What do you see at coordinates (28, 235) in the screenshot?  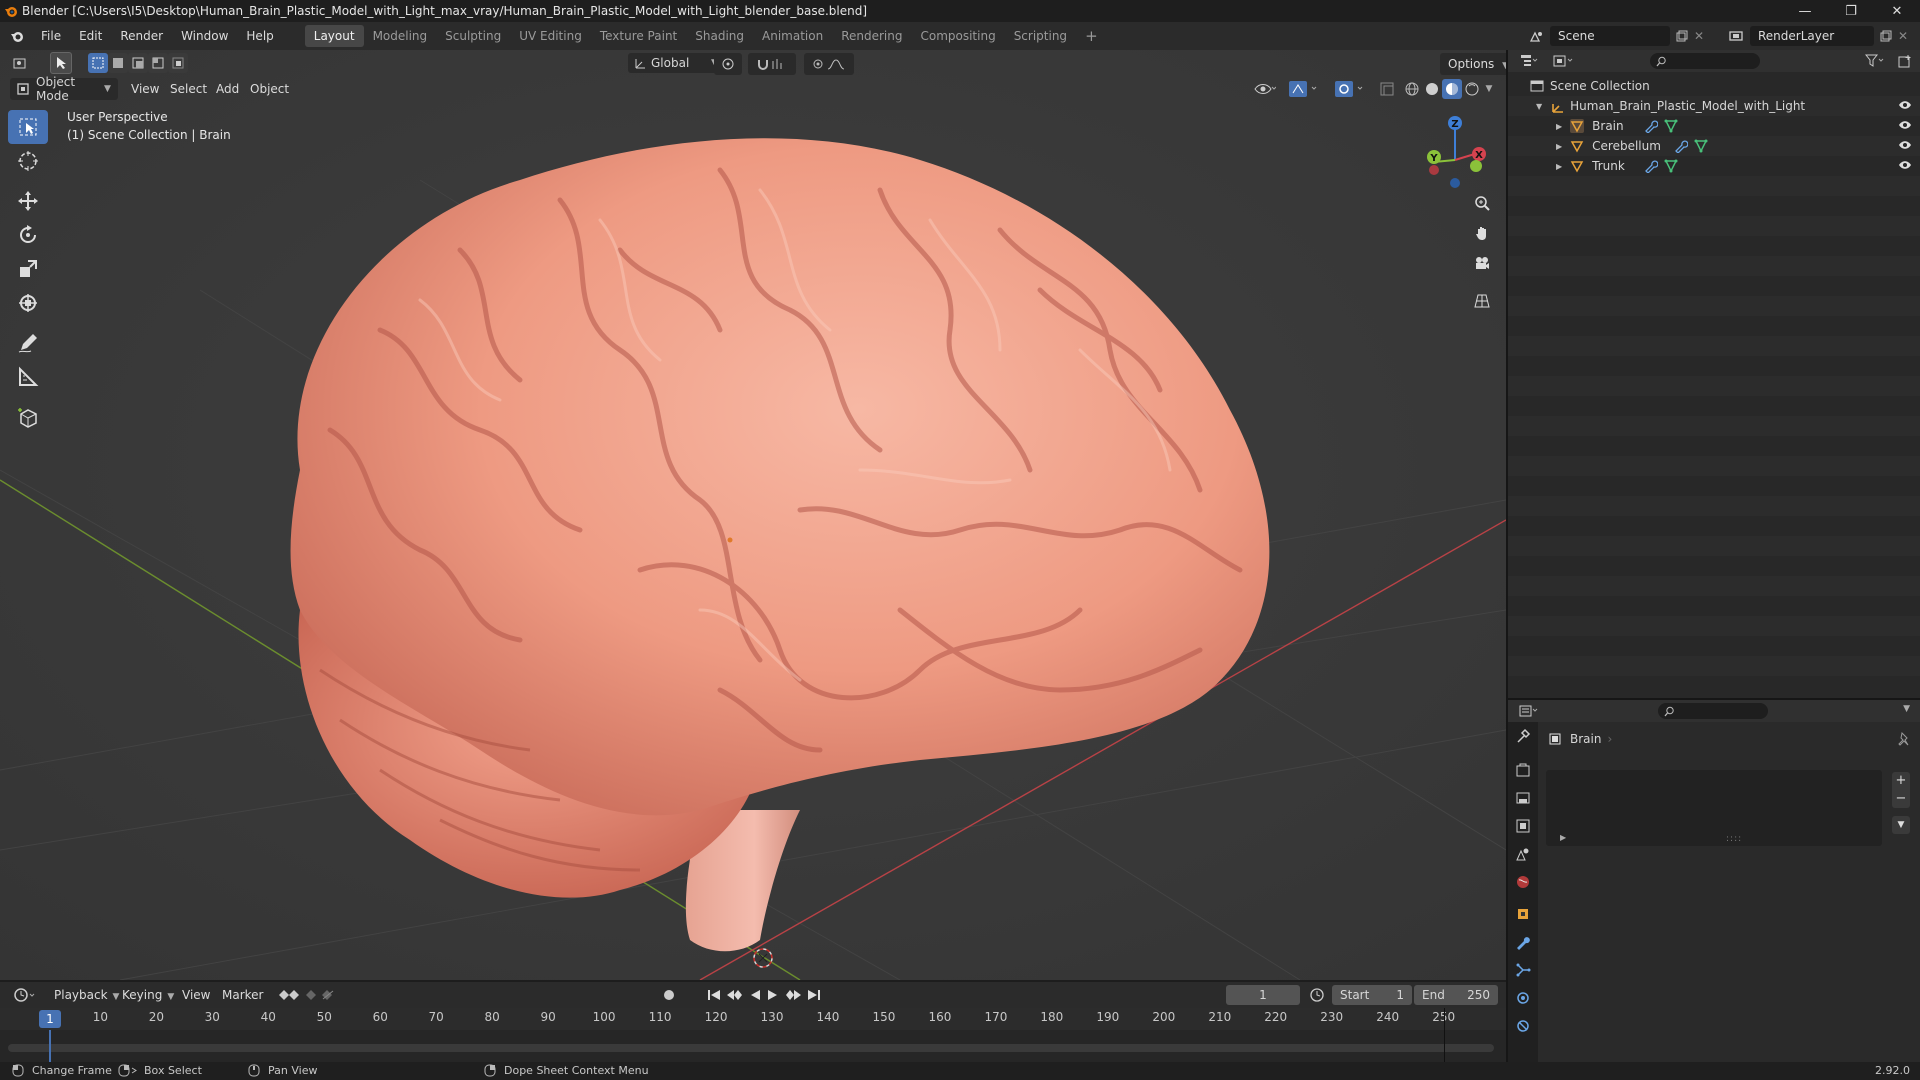 I see `rotate-tool-icon` at bounding box center [28, 235].